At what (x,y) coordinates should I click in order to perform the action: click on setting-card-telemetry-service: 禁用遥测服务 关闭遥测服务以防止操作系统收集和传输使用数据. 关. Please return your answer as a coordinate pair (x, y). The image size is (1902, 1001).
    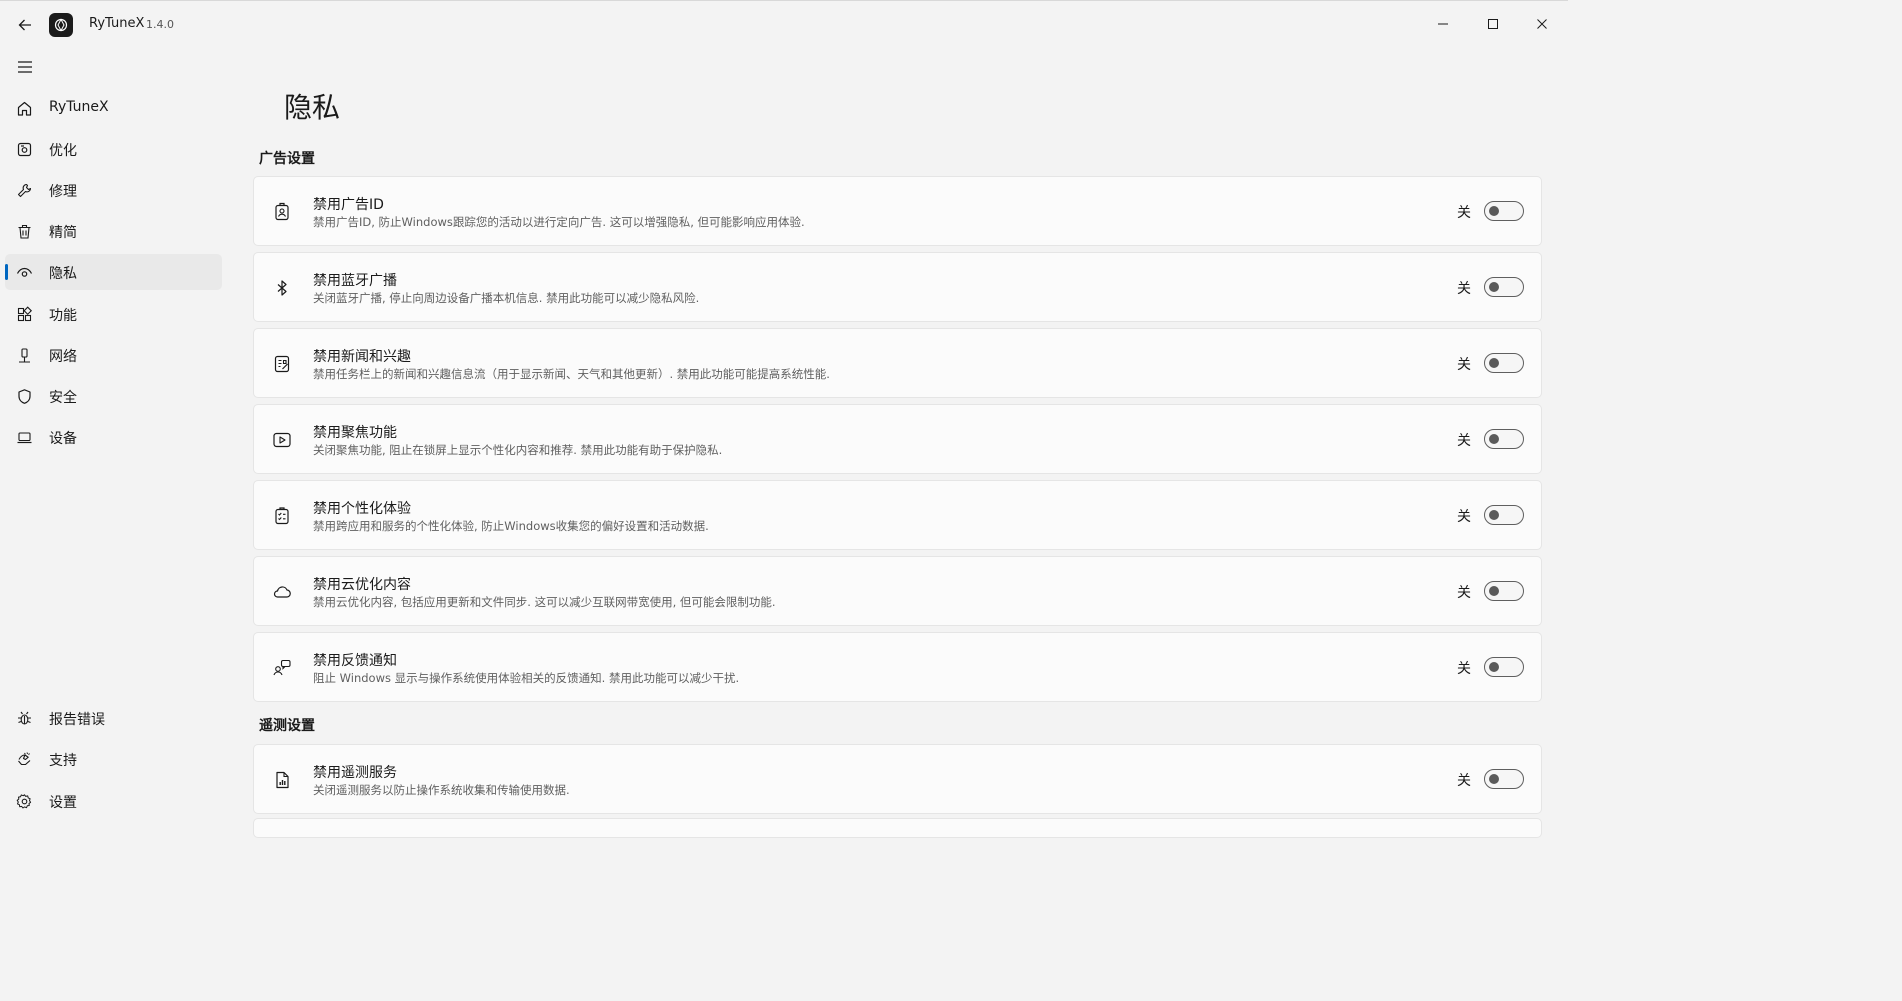
    Looking at the image, I should click on (897, 779).